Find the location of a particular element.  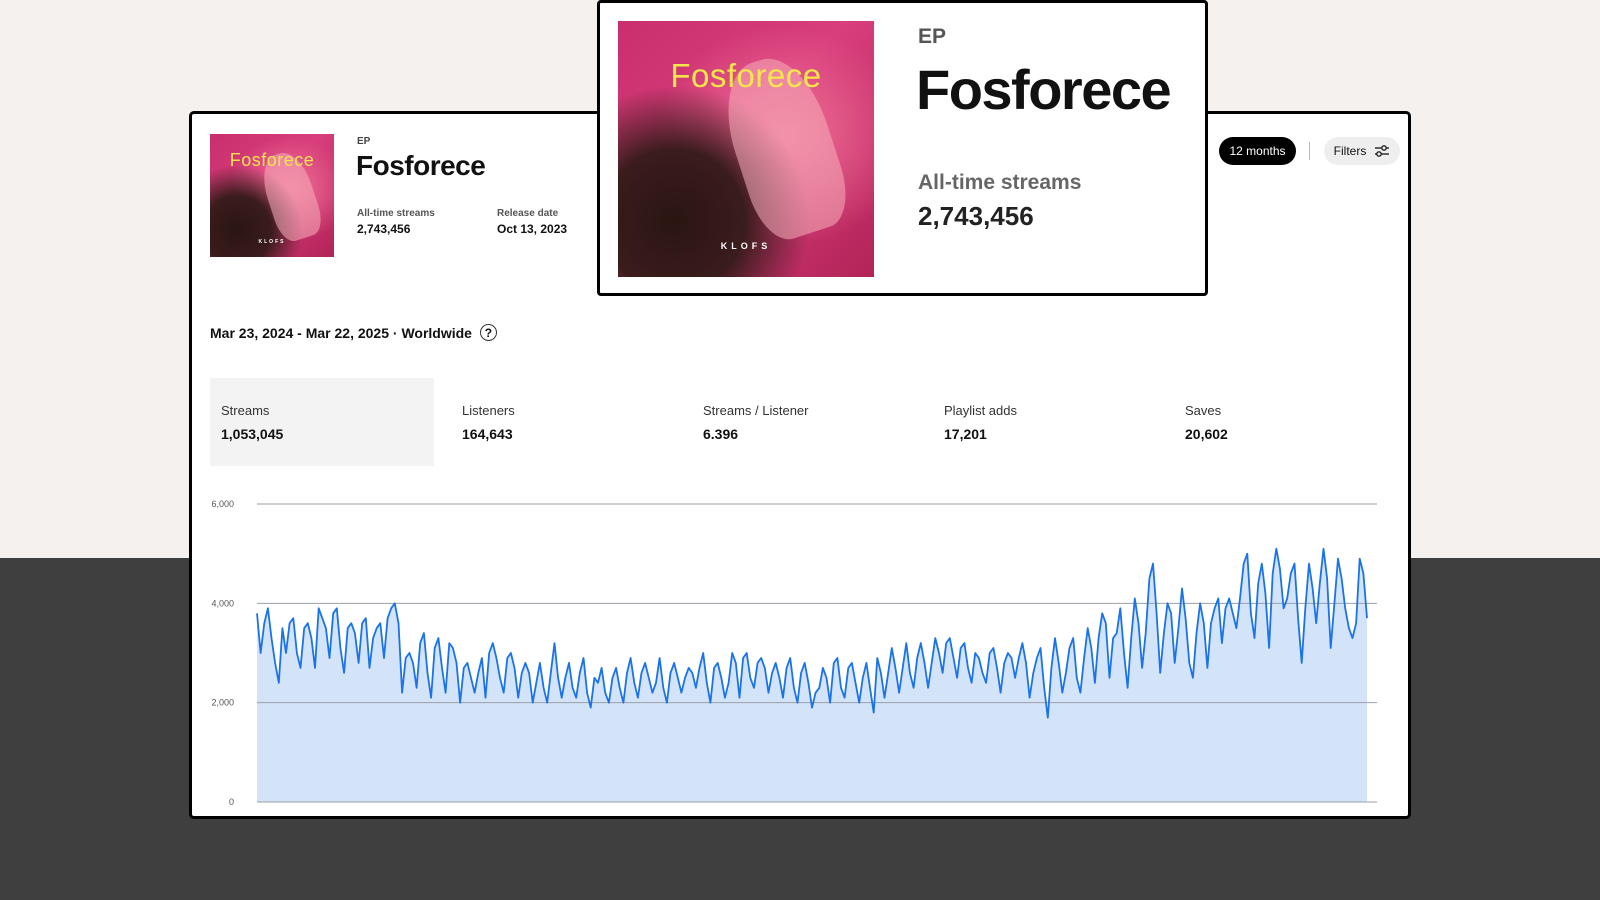

release-date-label: Release date is located at coordinates (528, 213).